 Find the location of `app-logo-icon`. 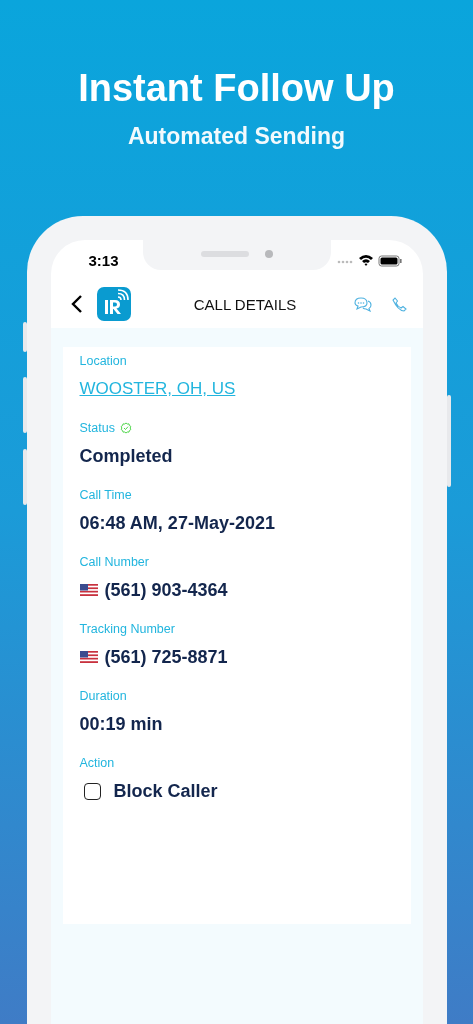

app-logo-icon is located at coordinates (113, 304).